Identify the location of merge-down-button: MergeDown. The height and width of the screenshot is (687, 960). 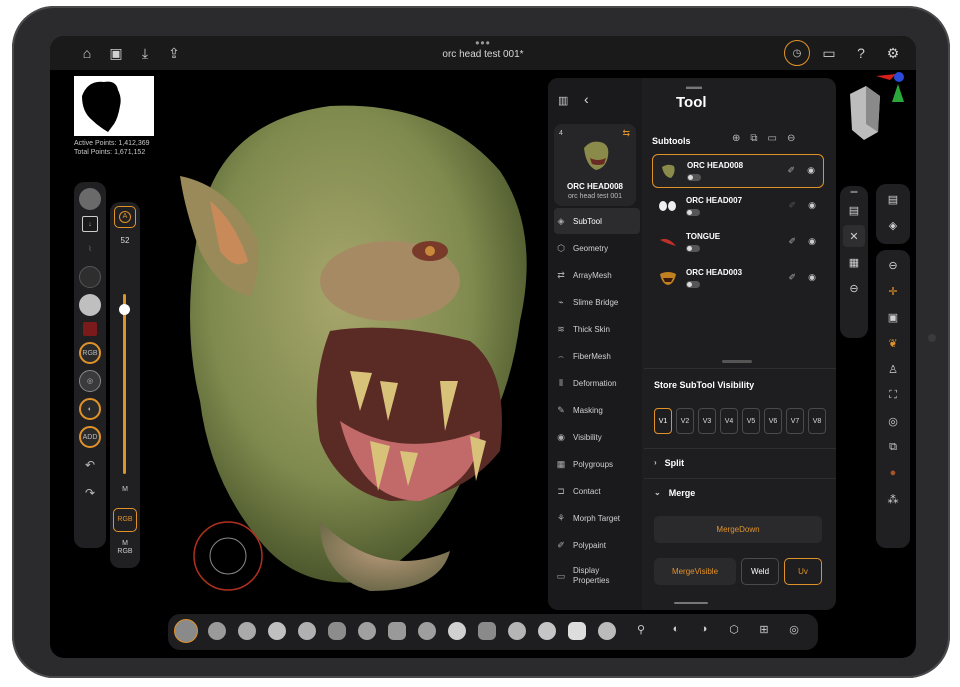
(738, 529).